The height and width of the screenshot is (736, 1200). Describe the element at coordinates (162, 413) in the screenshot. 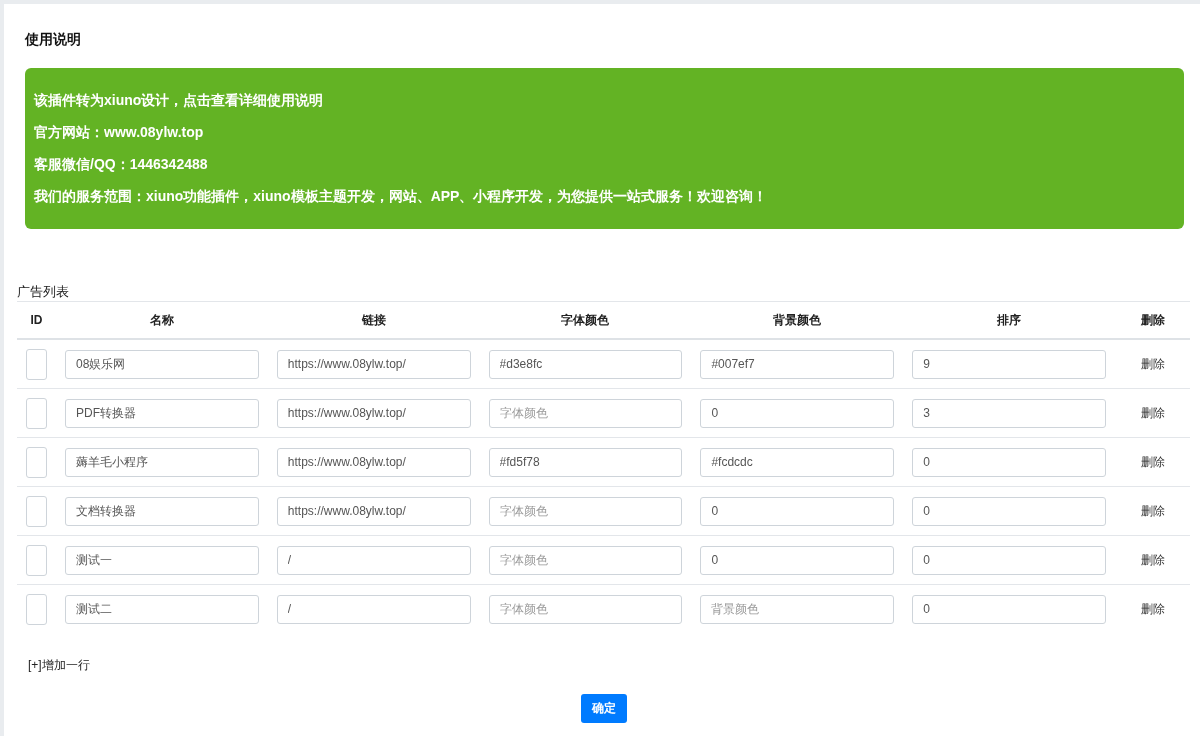

I see `input-field: PDF转换器` at that location.